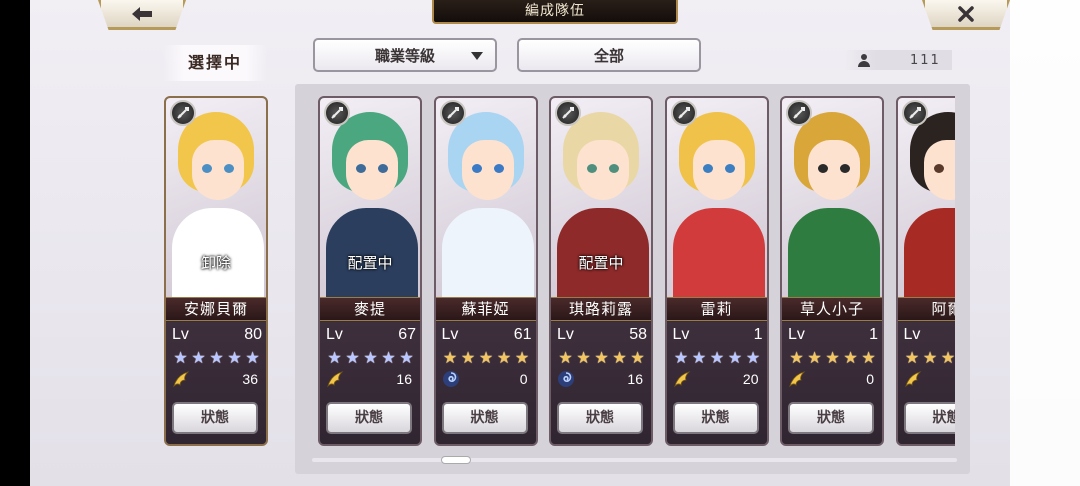  Describe the element at coordinates (370, 263) in the screenshot. I see `deploy-status-text: 配置中` at that location.